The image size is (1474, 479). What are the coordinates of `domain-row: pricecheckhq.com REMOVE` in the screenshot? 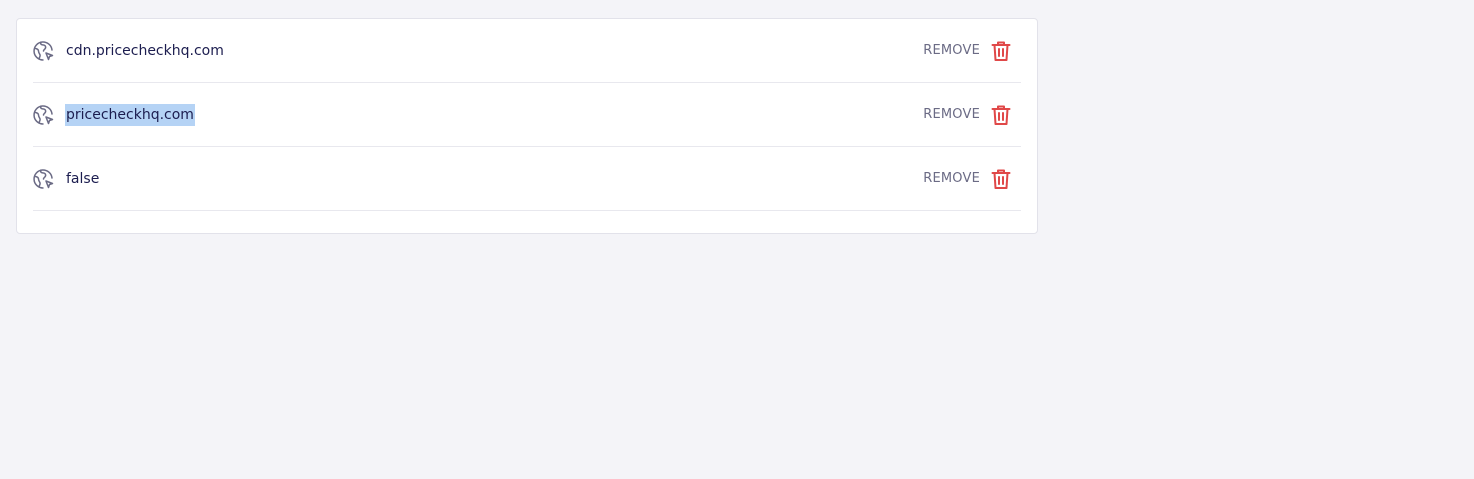 It's located at (527, 115).